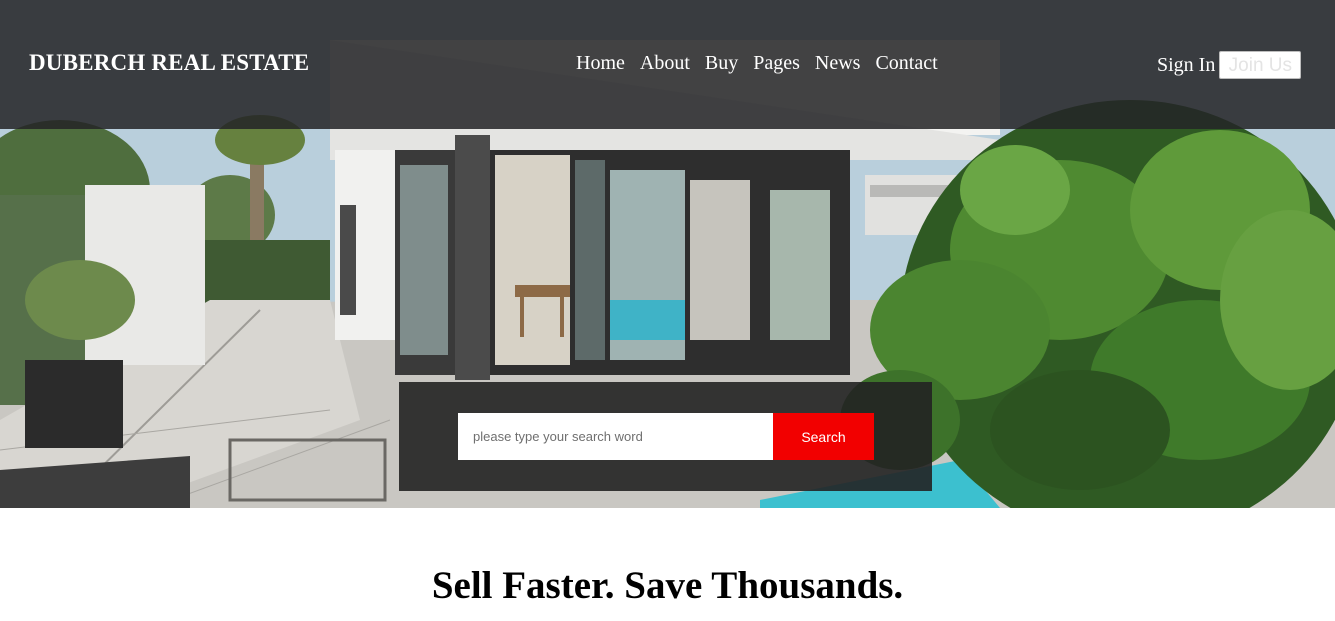 The width and height of the screenshot is (1335, 621). What do you see at coordinates (906, 63) in the screenshot?
I see `nav-contact: Contact` at bounding box center [906, 63].